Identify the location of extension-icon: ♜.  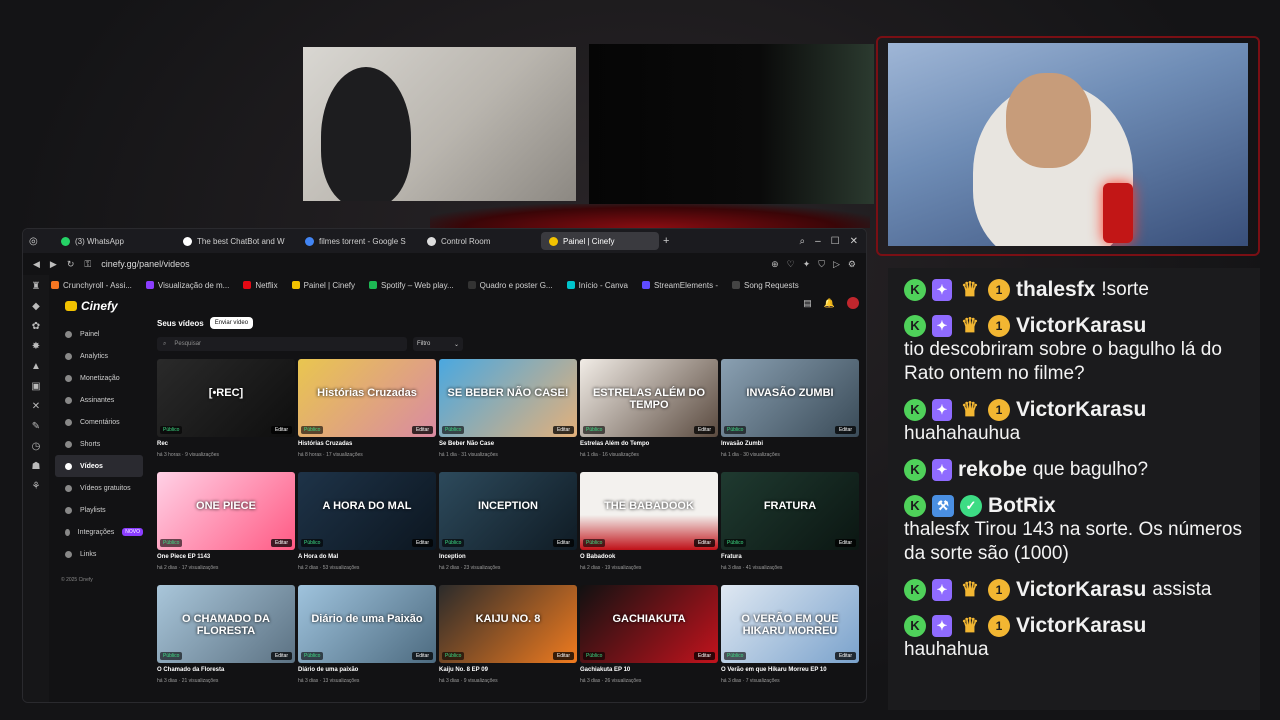
(36, 286).